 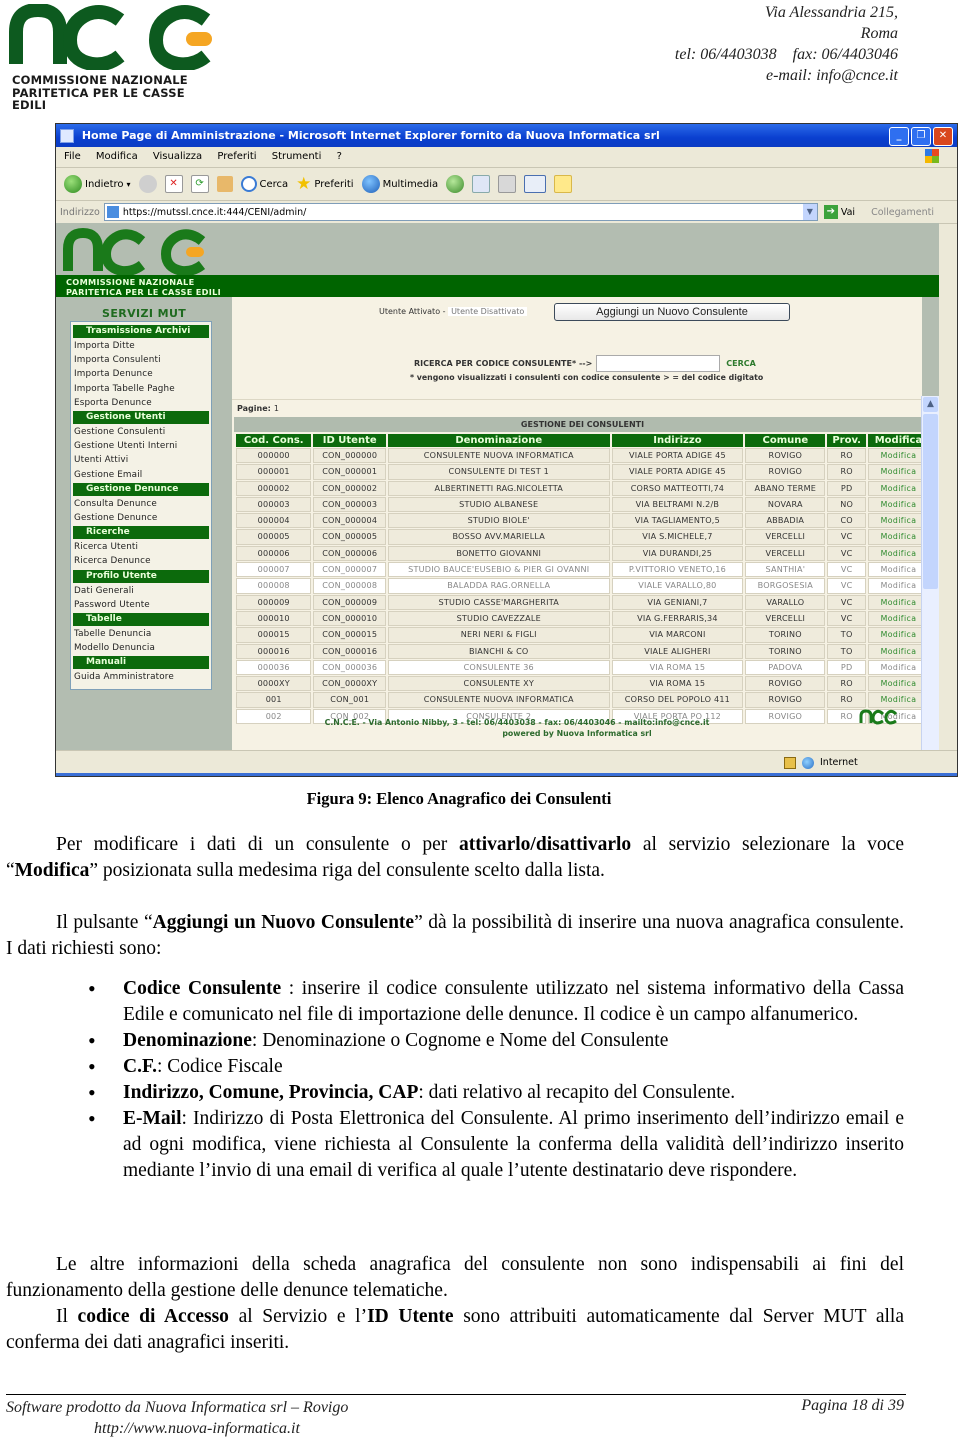 What do you see at coordinates (672, 312) in the screenshot?
I see `add-consultant-button: Aggiungi un Nuovo Consulente` at bounding box center [672, 312].